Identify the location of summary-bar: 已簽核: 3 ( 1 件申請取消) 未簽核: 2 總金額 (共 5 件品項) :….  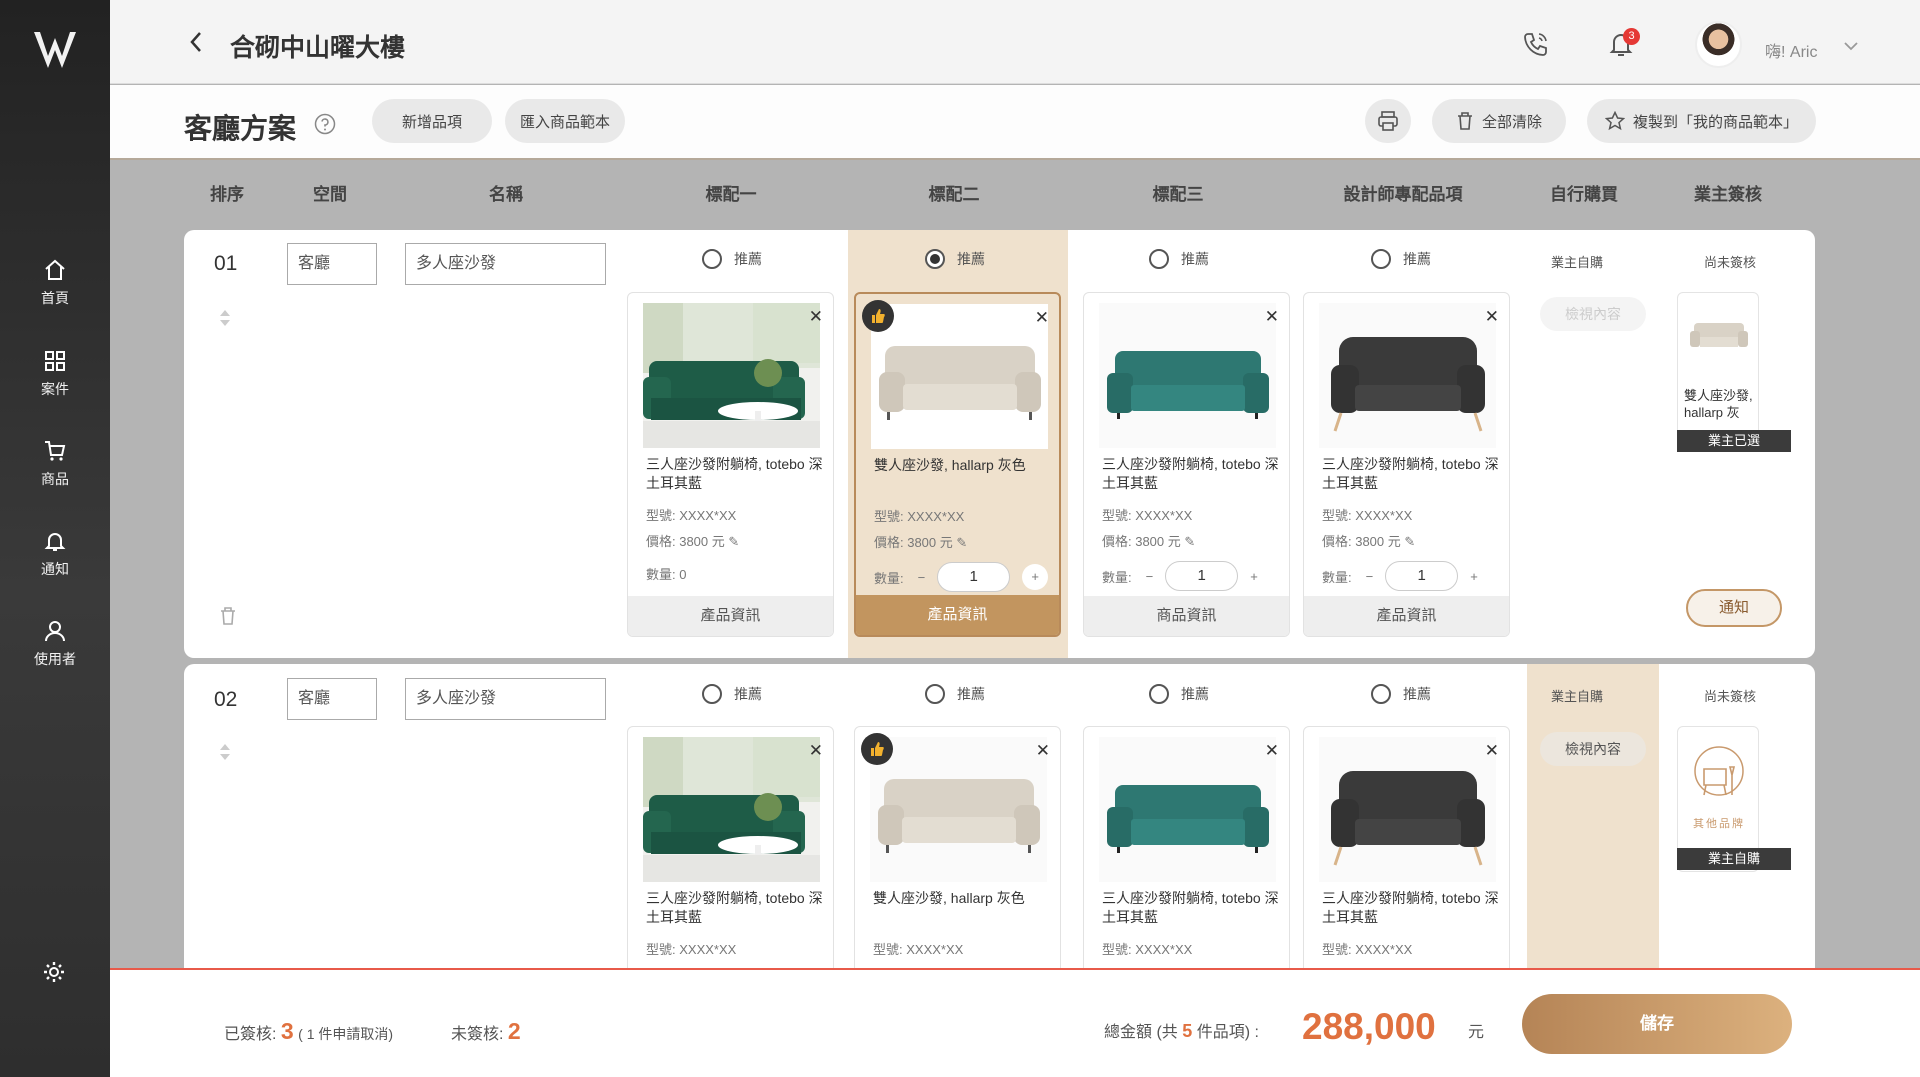
(1015, 1022).